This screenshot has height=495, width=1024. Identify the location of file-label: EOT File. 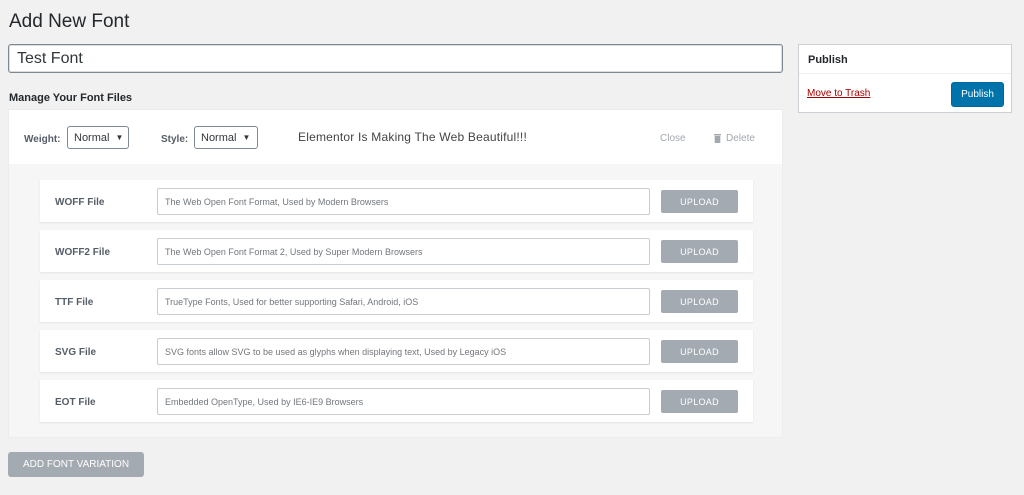
(75, 402).